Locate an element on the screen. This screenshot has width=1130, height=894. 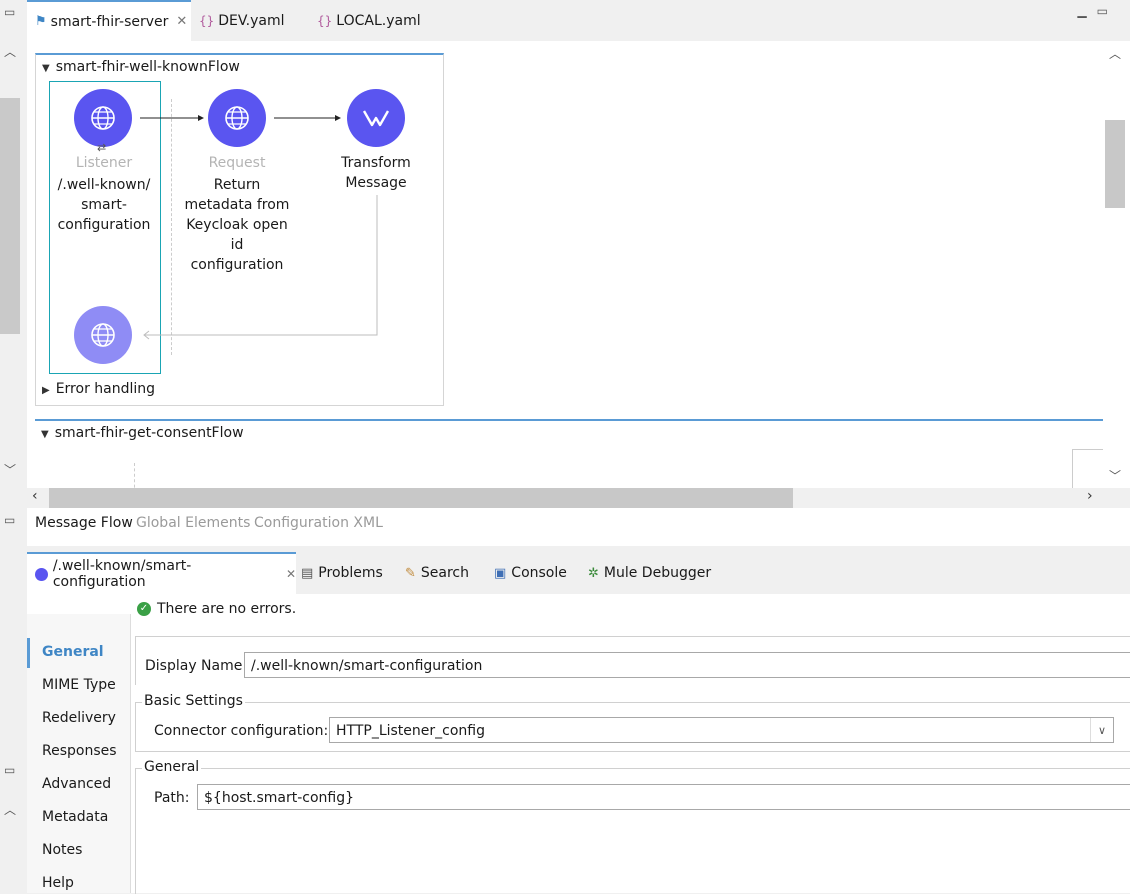
tab-label: Problems is located at coordinates (350, 573).